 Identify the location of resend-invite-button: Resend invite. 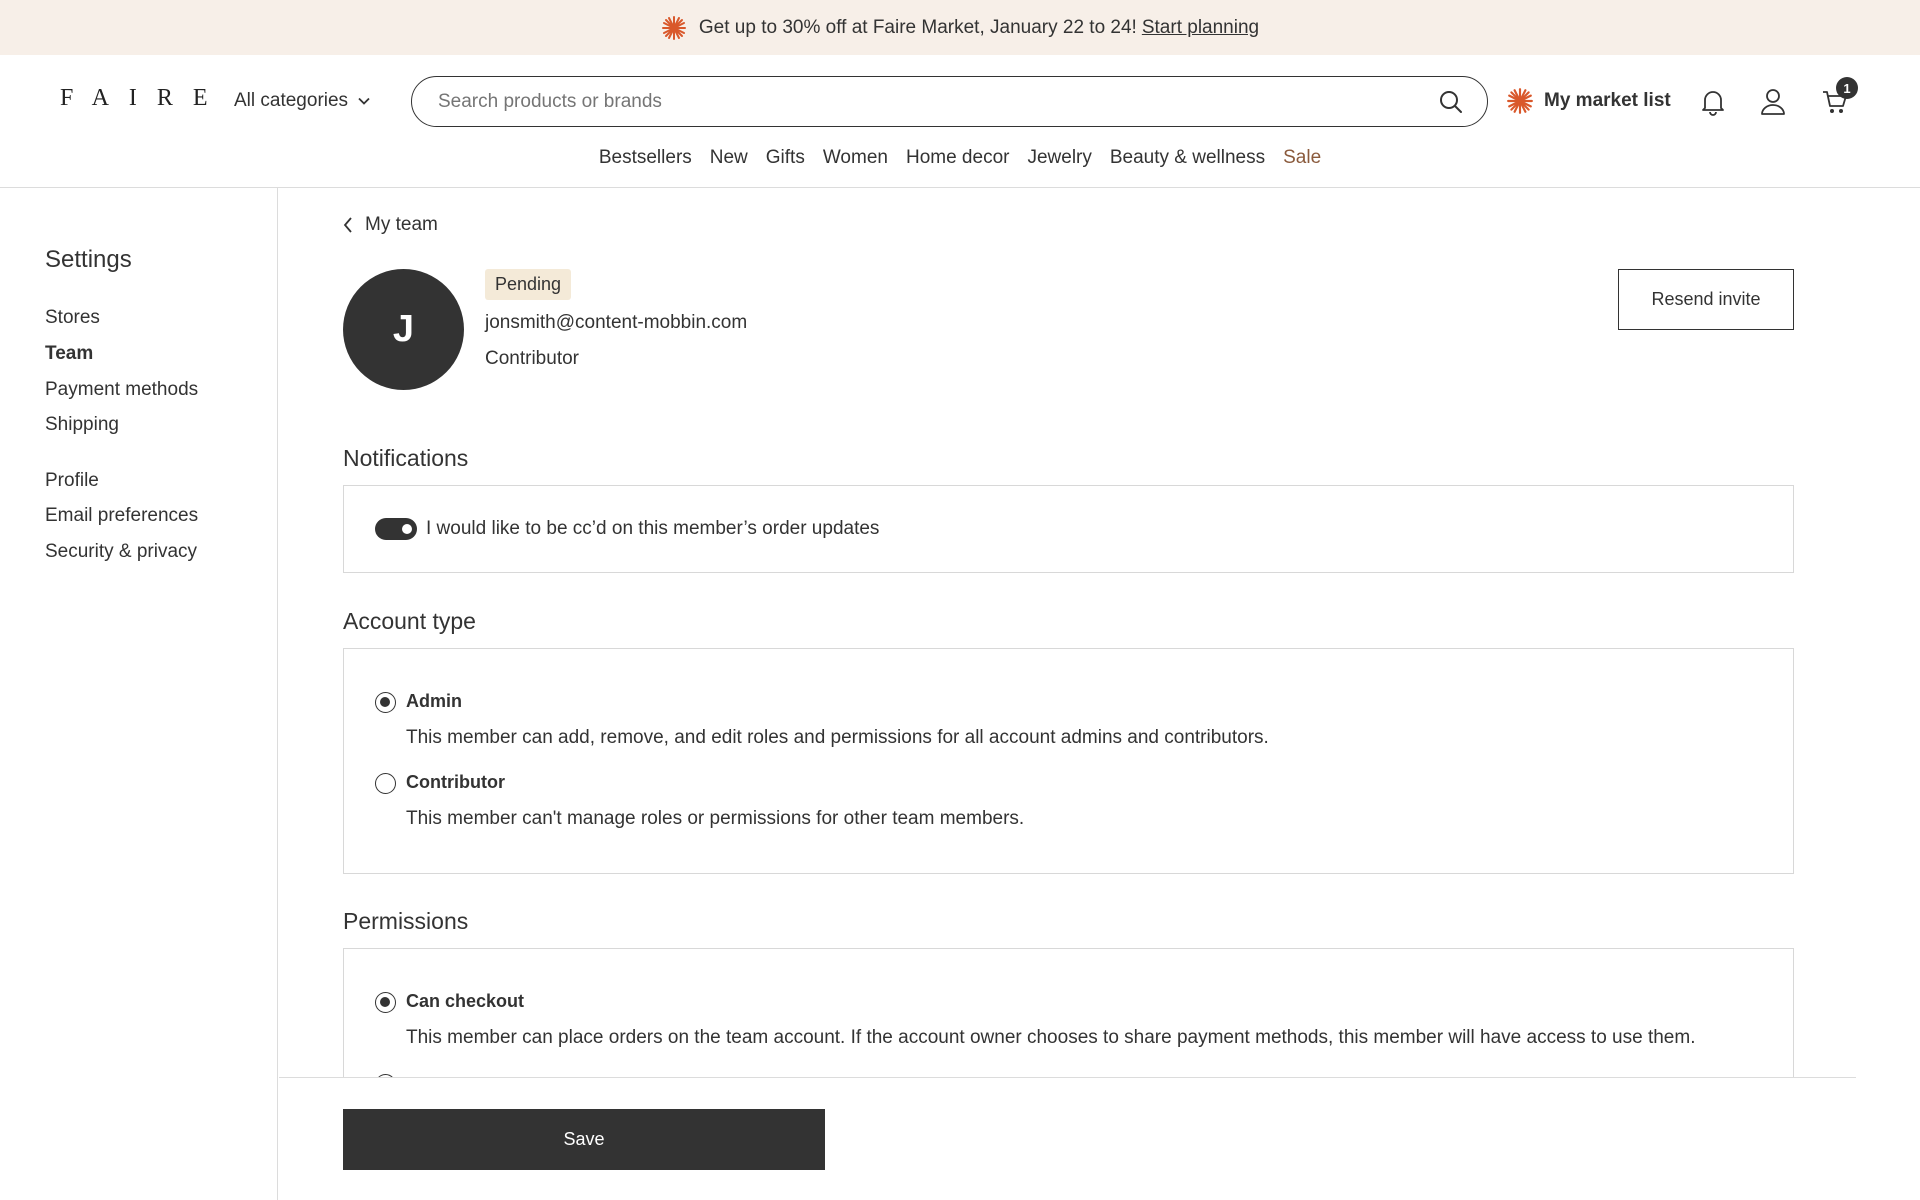
(1706, 299).